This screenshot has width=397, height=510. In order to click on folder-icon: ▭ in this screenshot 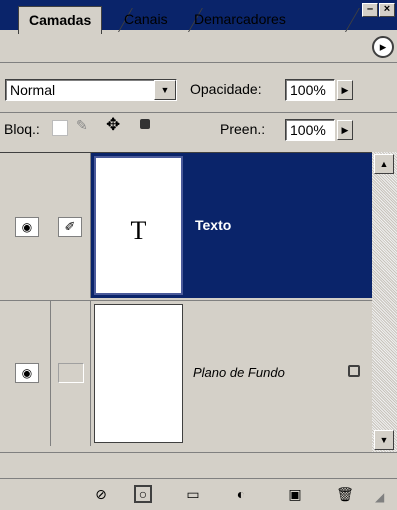, I will do `click(193, 494)`.